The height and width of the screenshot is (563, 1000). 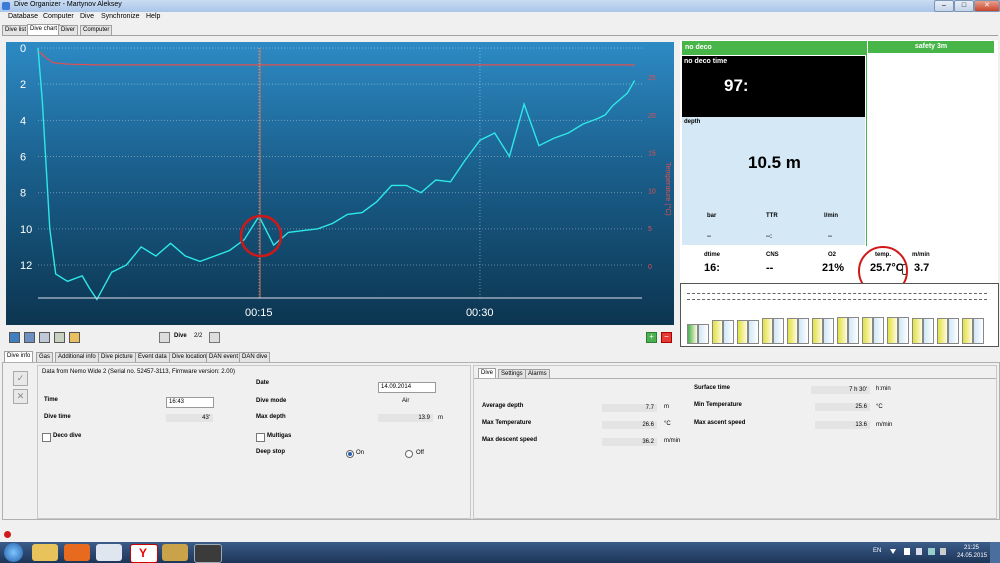 What do you see at coordinates (833, 268) in the screenshot?
I see `o2-value: 21%` at bounding box center [833, 268].